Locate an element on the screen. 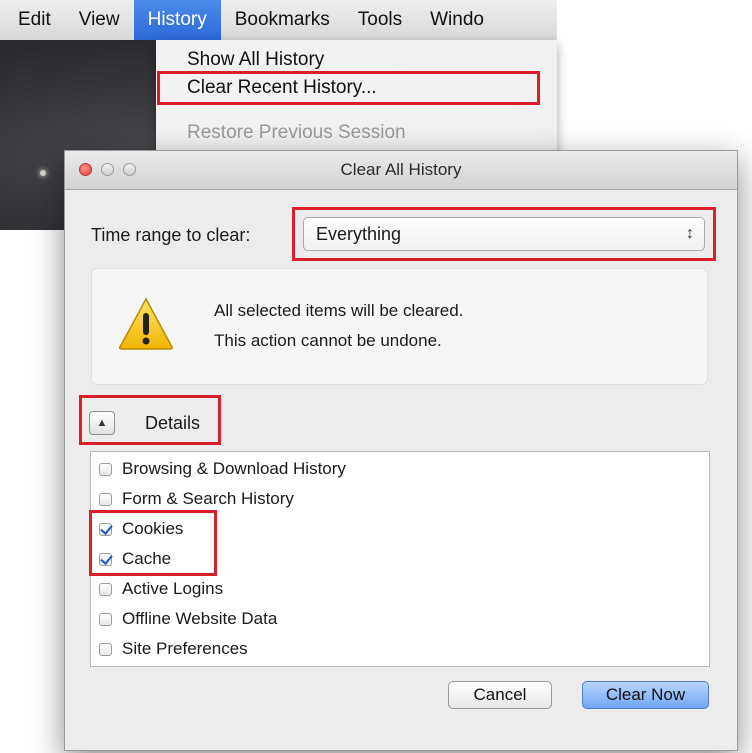 This screenshot has height=753, width=752. checkbox-browsing-history is located at coordinates (105, 469).